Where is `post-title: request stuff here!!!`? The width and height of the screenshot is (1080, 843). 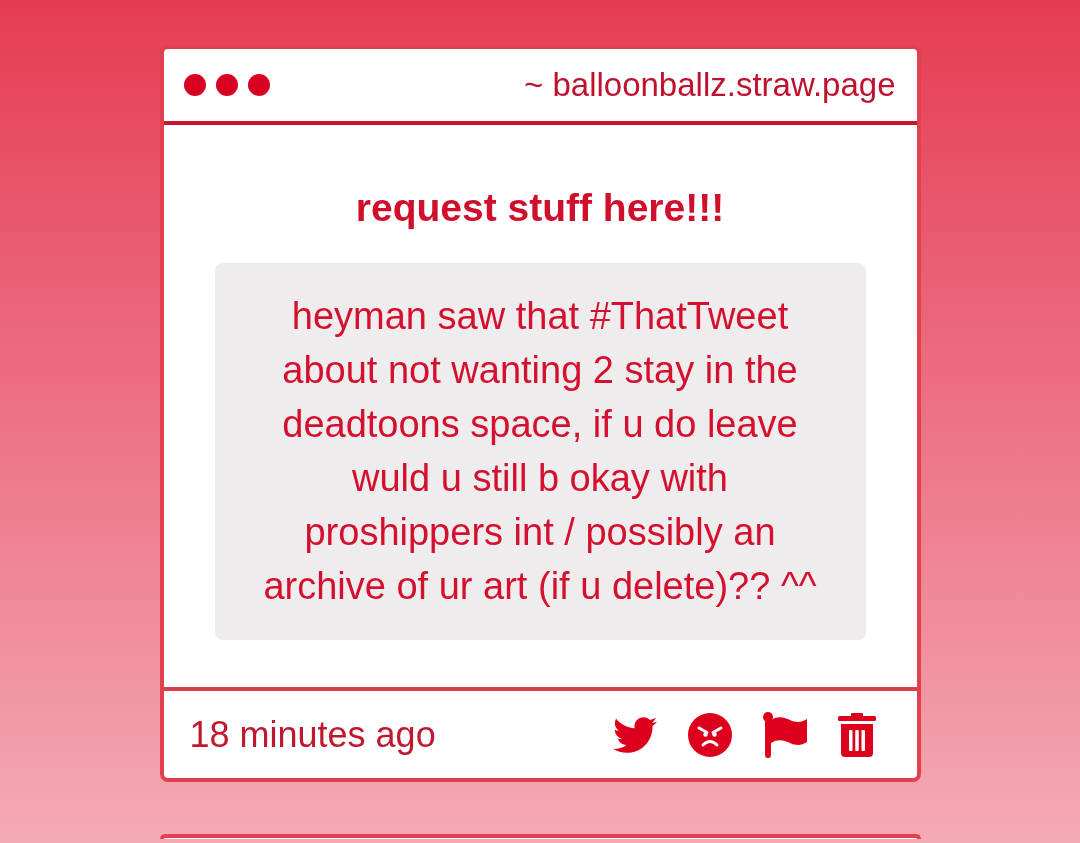 post-title: request stuff here!!! is located at coordinates (540, 208).